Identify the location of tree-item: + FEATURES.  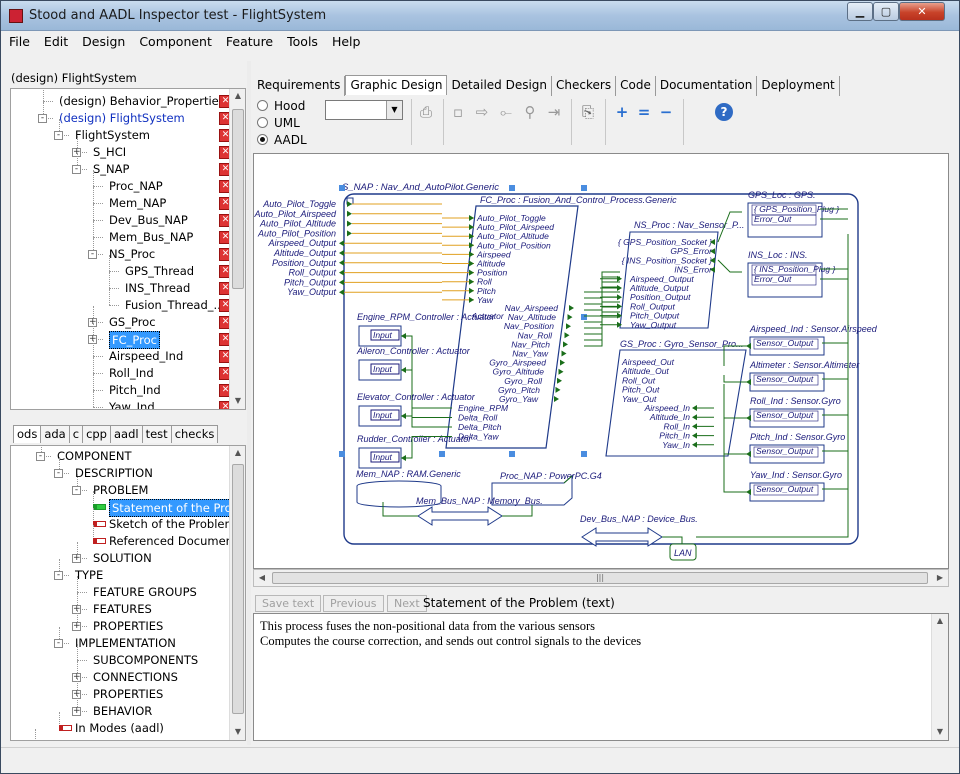
(119, 605).